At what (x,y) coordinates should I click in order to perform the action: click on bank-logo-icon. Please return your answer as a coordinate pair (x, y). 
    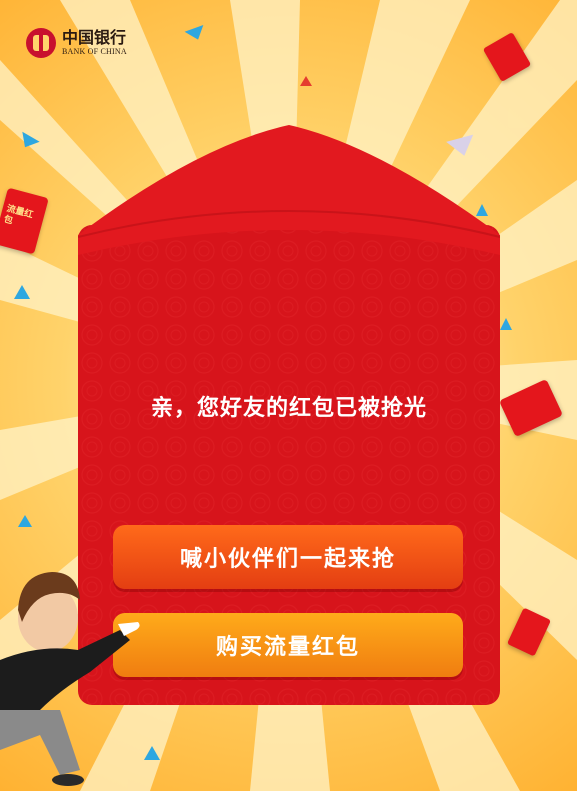
    Looking at the image, I should click on (41, 43).